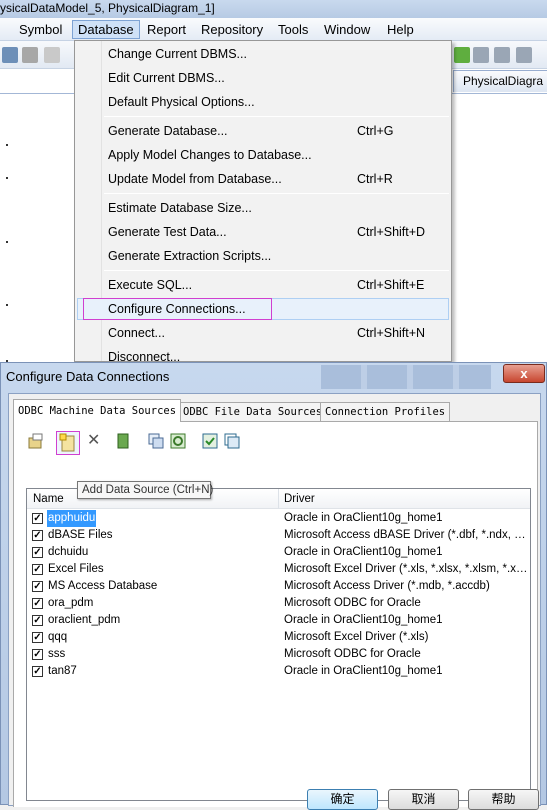 The height and width of the screenshot is (810, 547). Describe the element at coordinates (462, 55) in the screenshot. I see `check-model-icon` at that location.